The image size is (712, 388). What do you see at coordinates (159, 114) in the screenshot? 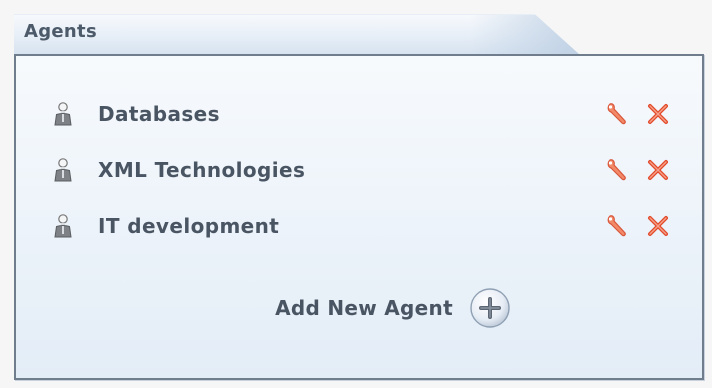
I see `agent-label: Databases` at bounding box center [159, 114].